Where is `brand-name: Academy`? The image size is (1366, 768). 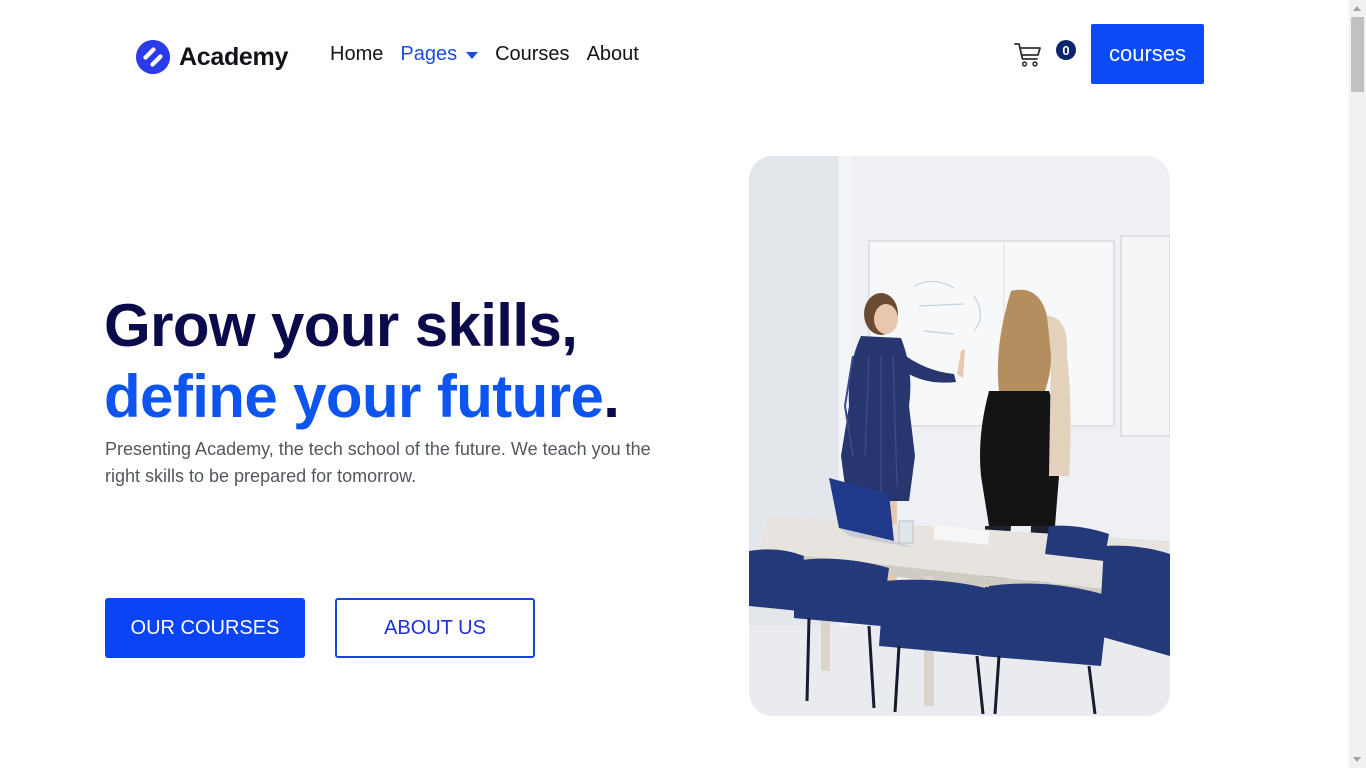 brand-name: Academy is located at coordinates (234, 56).